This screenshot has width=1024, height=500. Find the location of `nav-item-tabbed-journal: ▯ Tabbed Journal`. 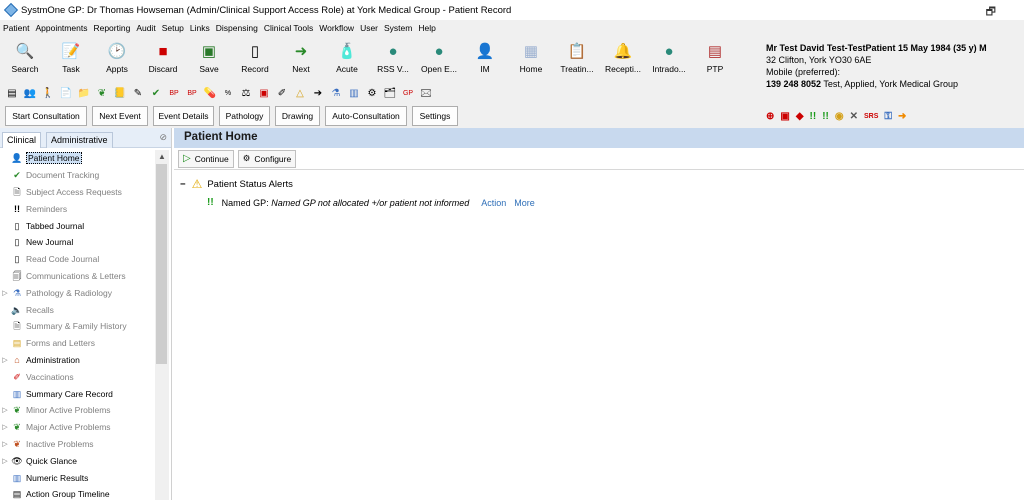

nav-item-tabbed-journal: ▯ Tabbed Journal is located at coordinates (78, 225).